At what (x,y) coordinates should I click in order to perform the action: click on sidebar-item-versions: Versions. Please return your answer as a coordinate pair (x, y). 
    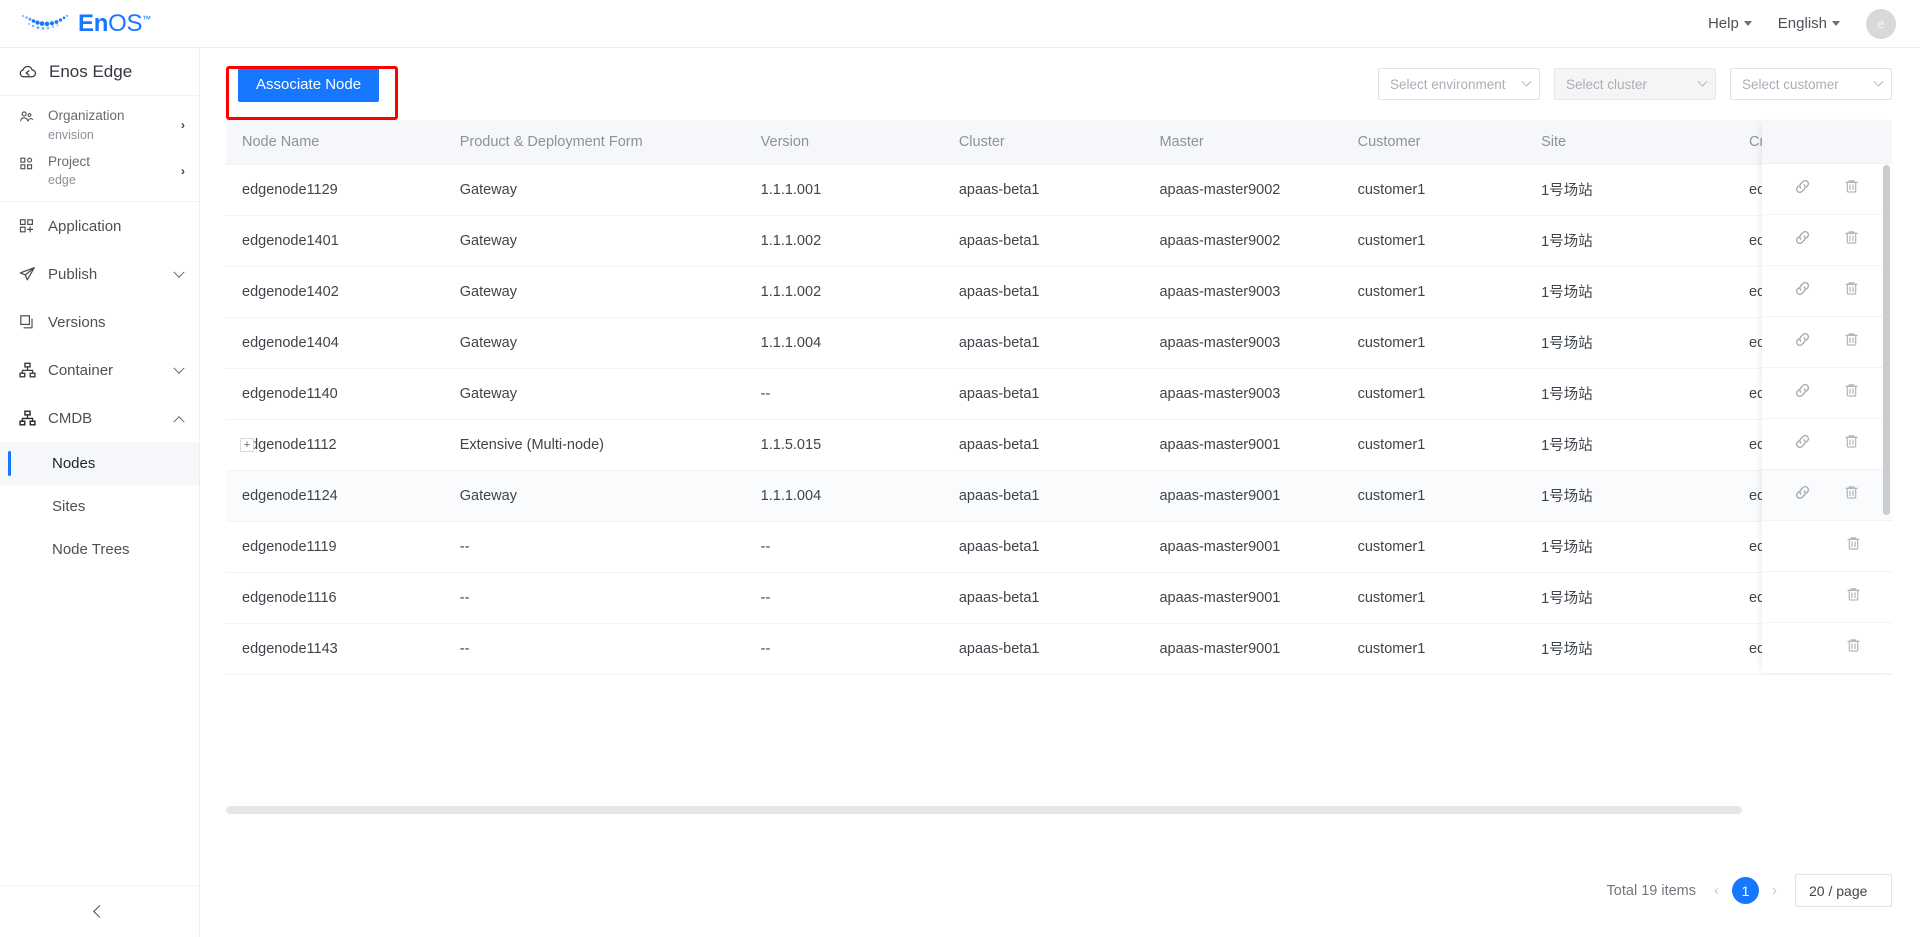
    Looking at the image, I should click on (99, 322).